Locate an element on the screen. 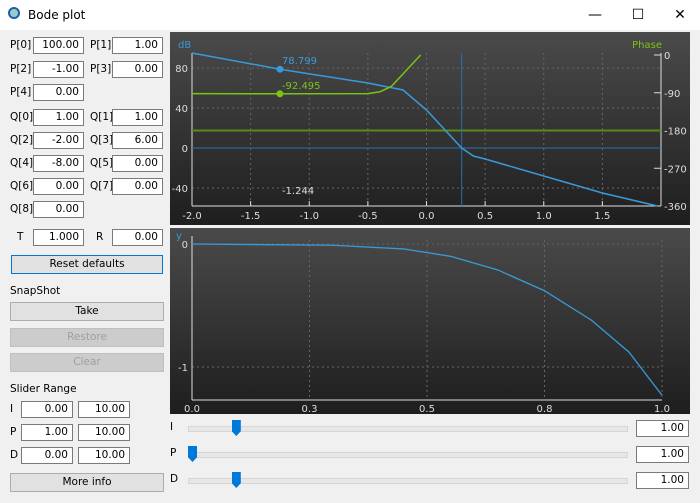 The image size is (700, 503). title-bar: Bode plot — ☐ ✕ is located at coordinates (350, 15).